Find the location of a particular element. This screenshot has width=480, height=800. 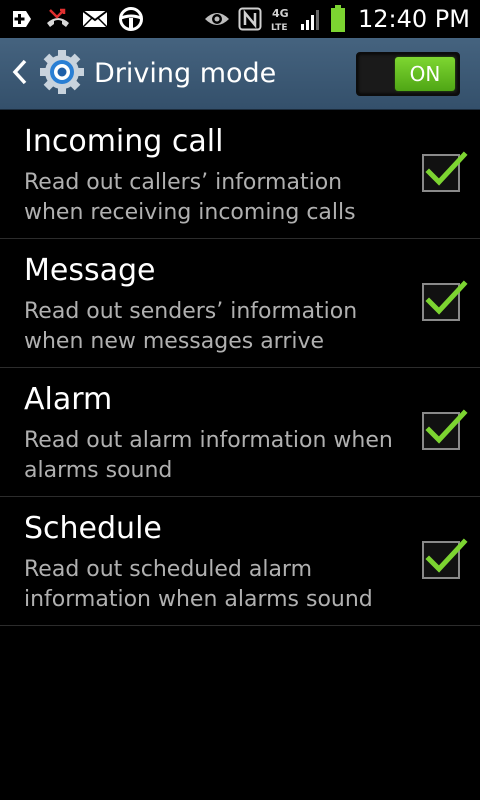

back-button is located at coordinates (43, 73).